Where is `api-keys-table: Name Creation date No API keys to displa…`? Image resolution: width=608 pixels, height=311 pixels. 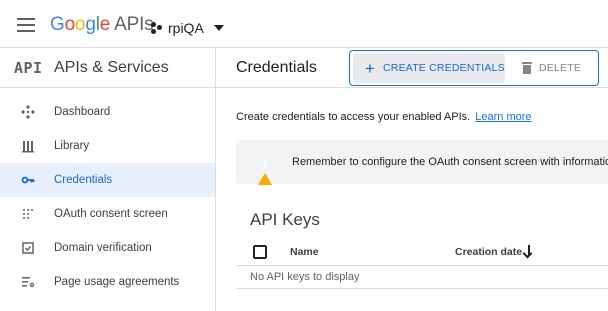 api-keys-table: Name Creation date No API keys to displa… is located at coordinates (422, 263).